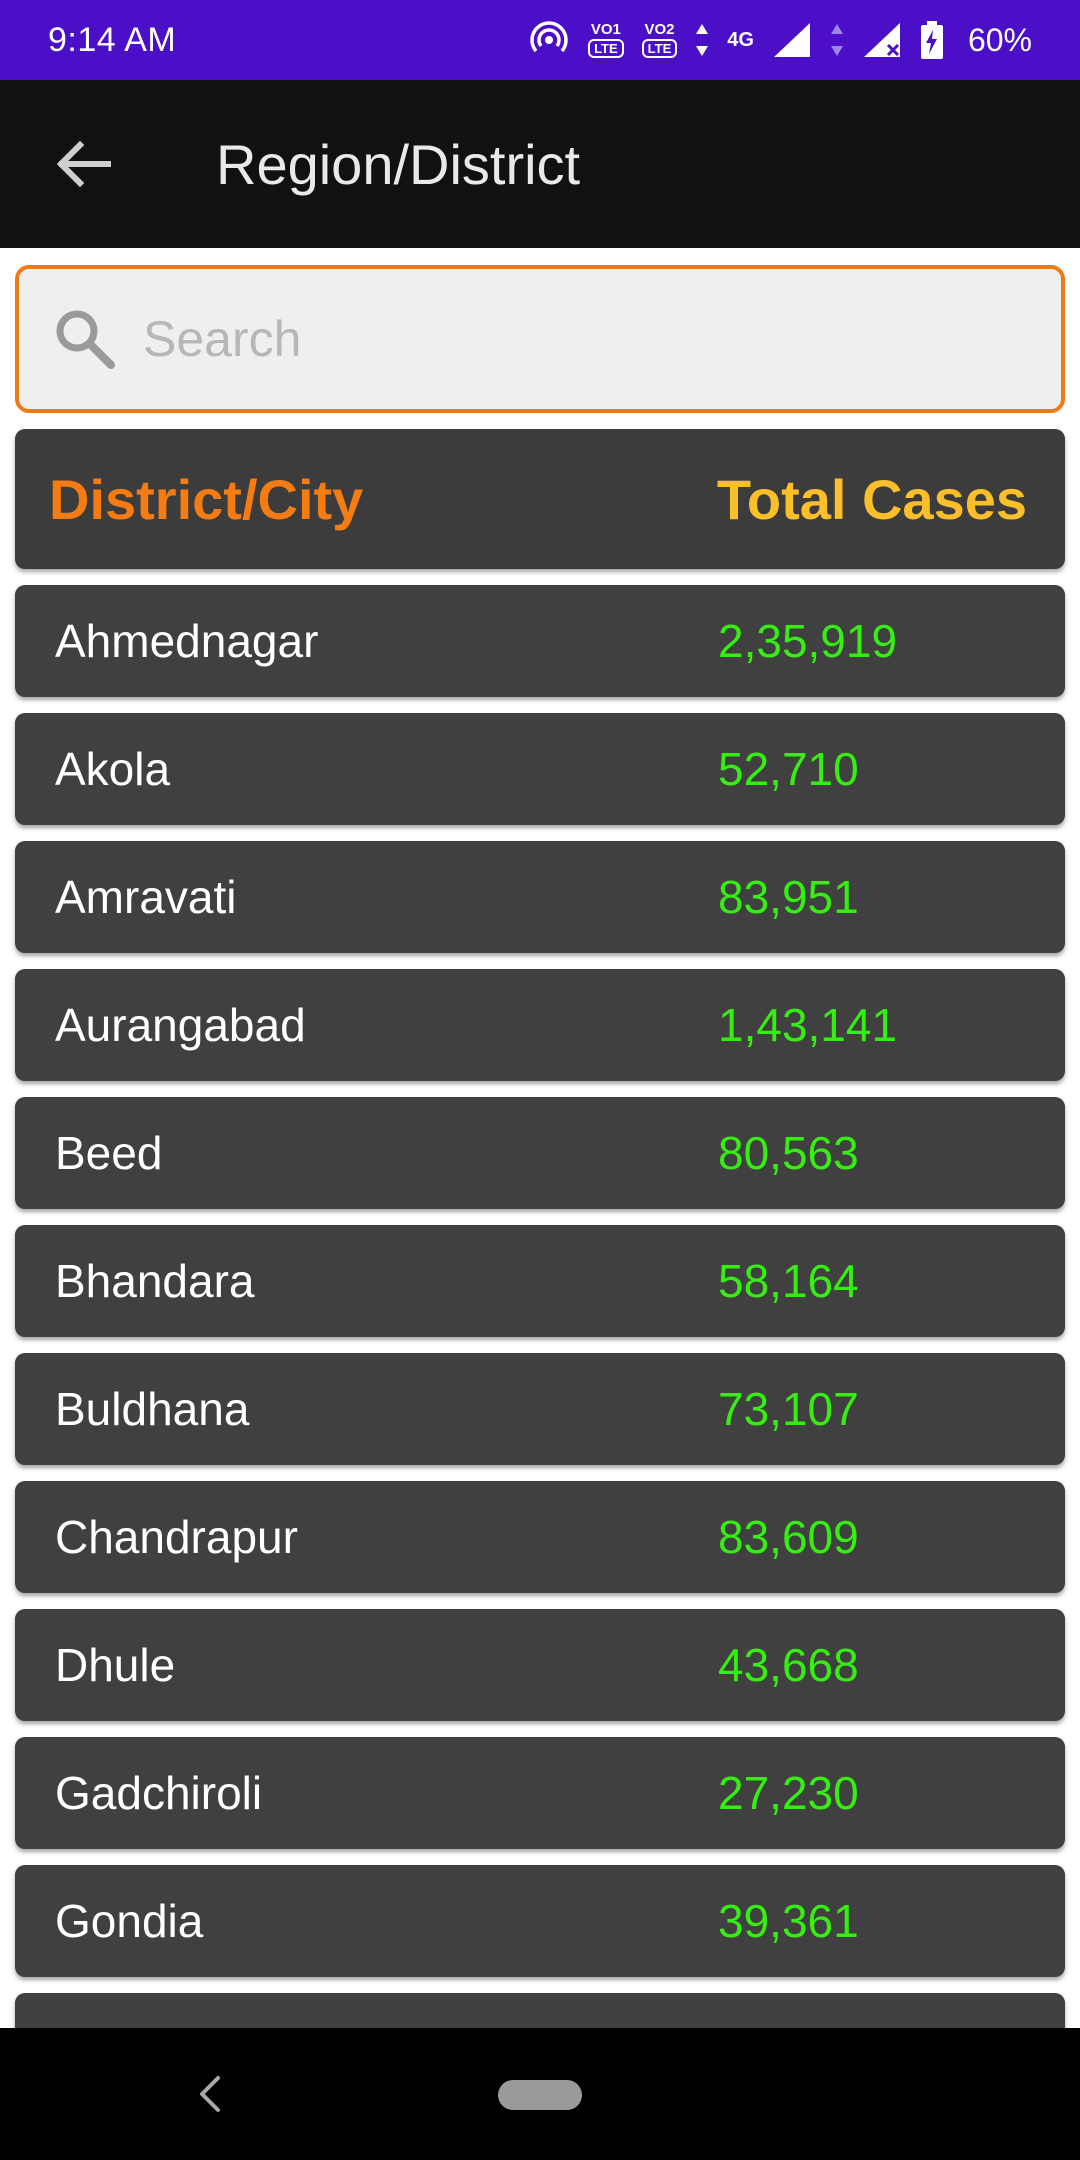 The width and height of the screenshot is (1080, 2160). I want to click on sim2-volte-icon: VO2 LTE, so click(659, 39).